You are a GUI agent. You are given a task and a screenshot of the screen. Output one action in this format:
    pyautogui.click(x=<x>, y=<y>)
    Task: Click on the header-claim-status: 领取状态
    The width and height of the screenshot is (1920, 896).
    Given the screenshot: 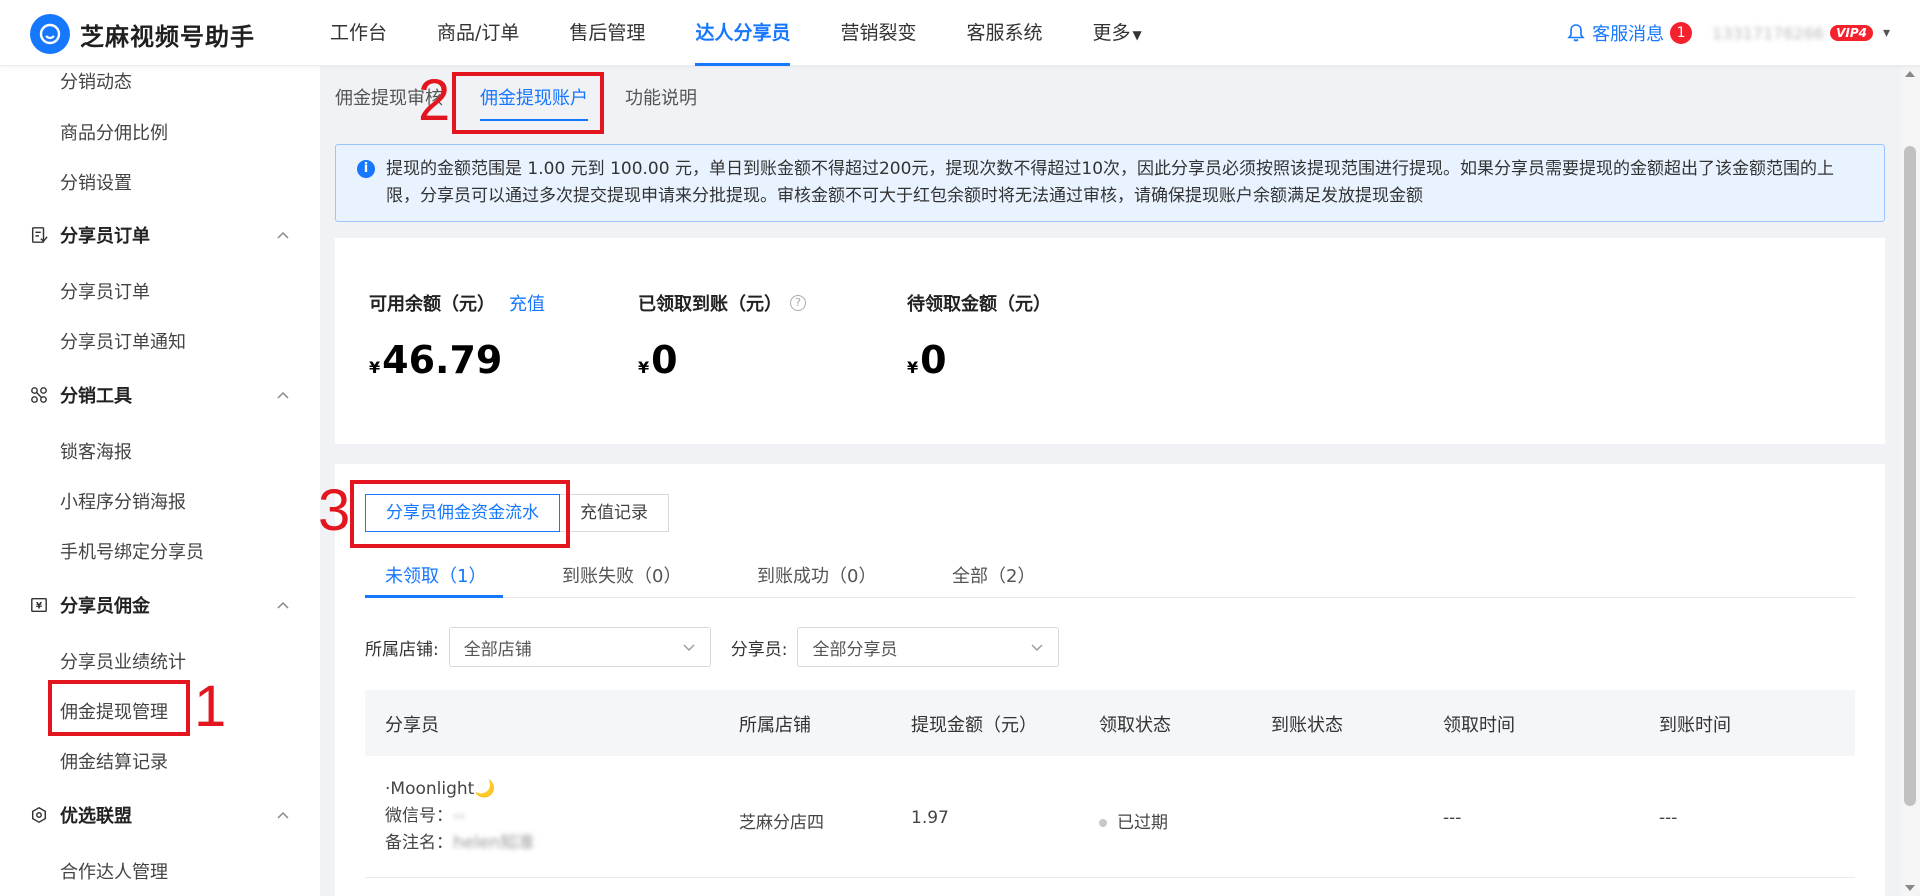 What is the action you would take?
    pyautogui.click(x=1135, y=725)
    